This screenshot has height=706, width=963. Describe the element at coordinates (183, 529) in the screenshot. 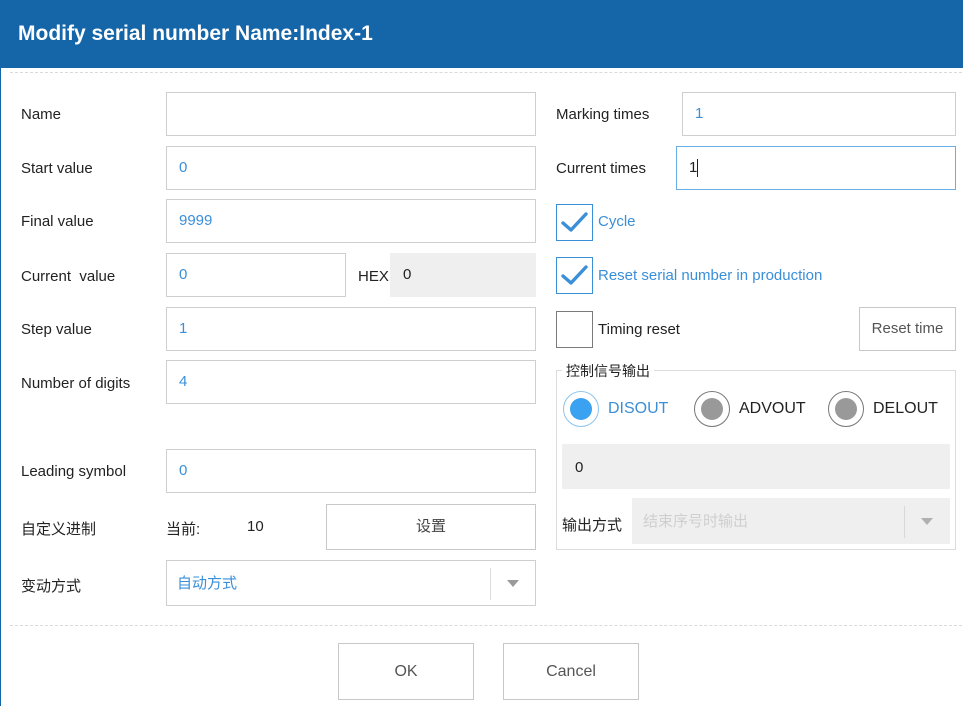

I see `current-base-label: 当前:` at that location.